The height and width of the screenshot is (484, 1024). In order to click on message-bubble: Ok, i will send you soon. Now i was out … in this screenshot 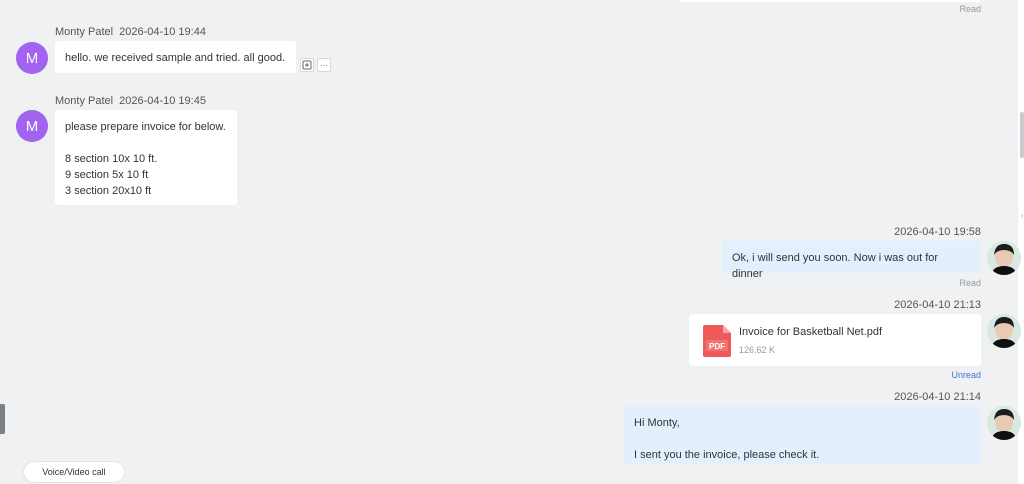, I will do `click(851, 260)`.